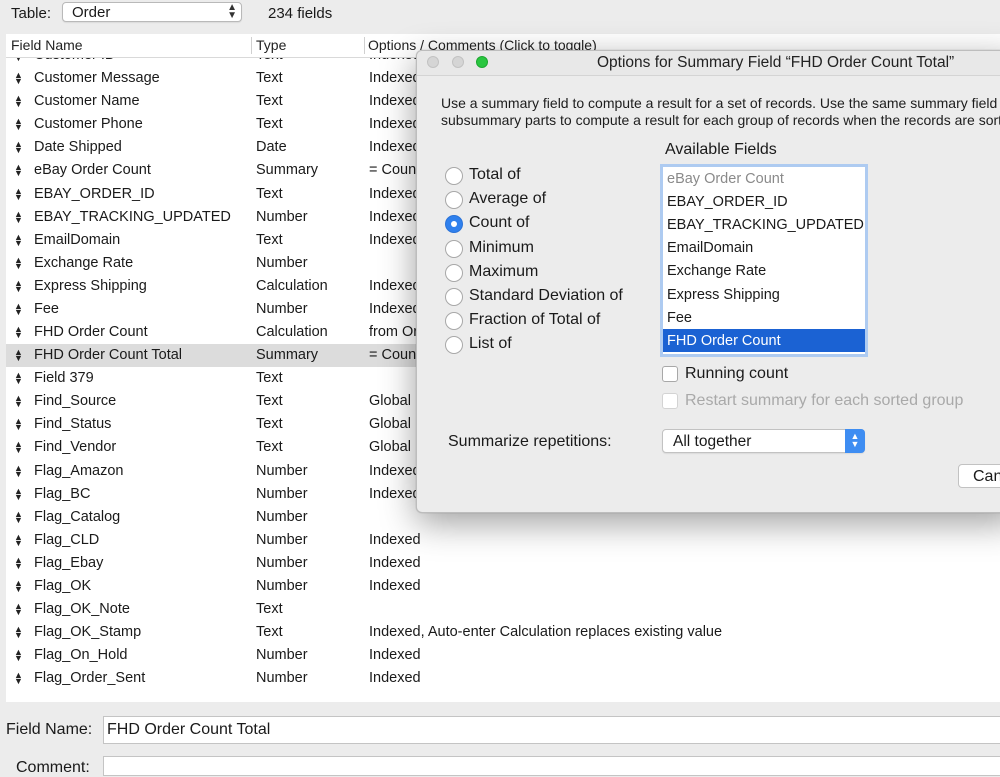 This screenshot has height=777, width=1000. I want to click on list-item: FHD Order Count, so click(764, 340).